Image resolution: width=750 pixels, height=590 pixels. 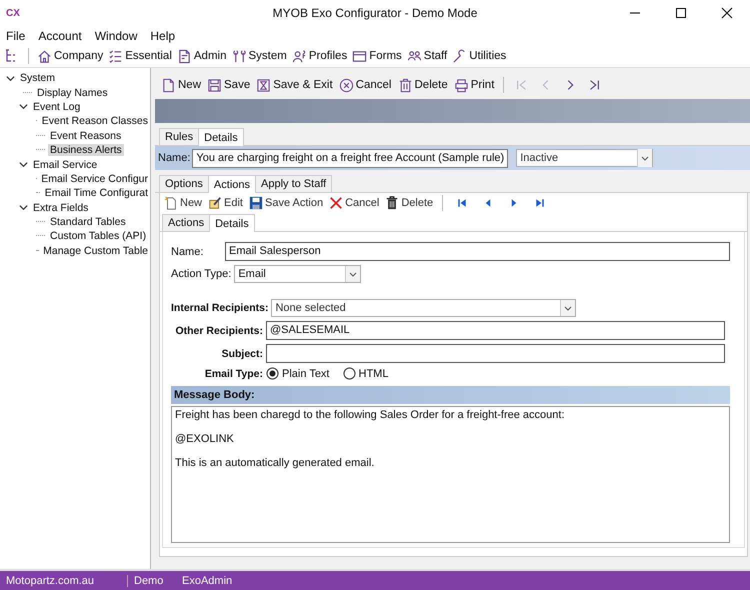 I want to click on section-title: Message Body:, so click(x=214, y=395).